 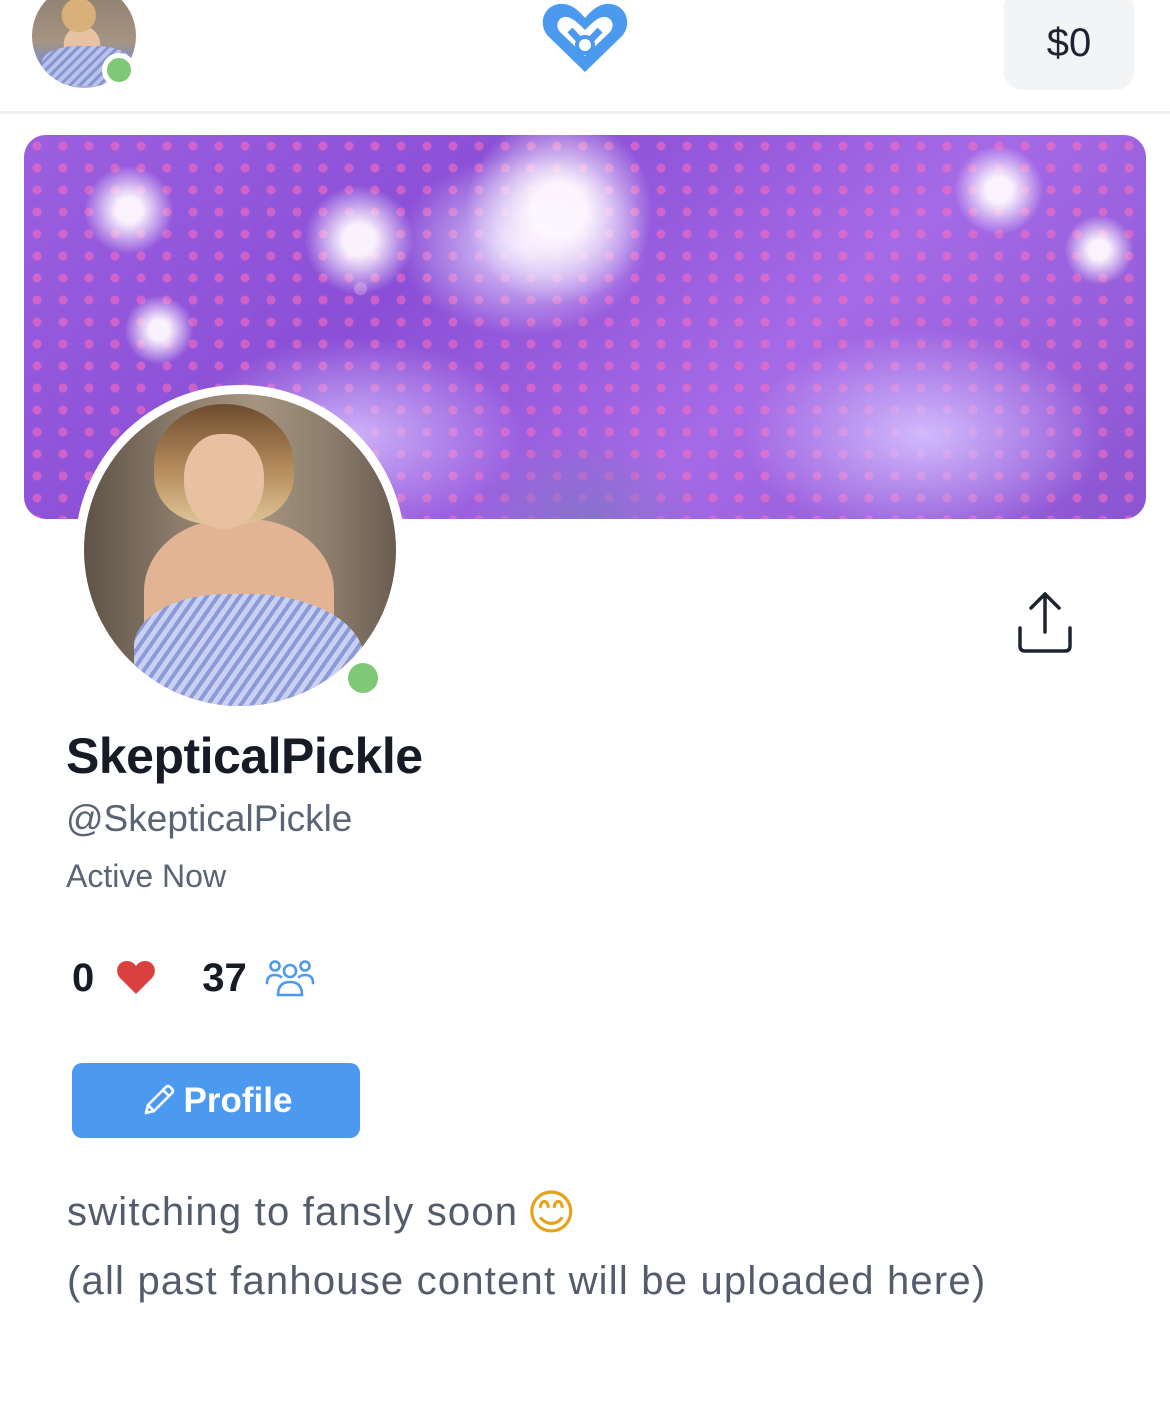 What do you see at coordinates (146, 876) in the screenshot?
I see `activity-status: Active Now` at bounding box center [146, 876].